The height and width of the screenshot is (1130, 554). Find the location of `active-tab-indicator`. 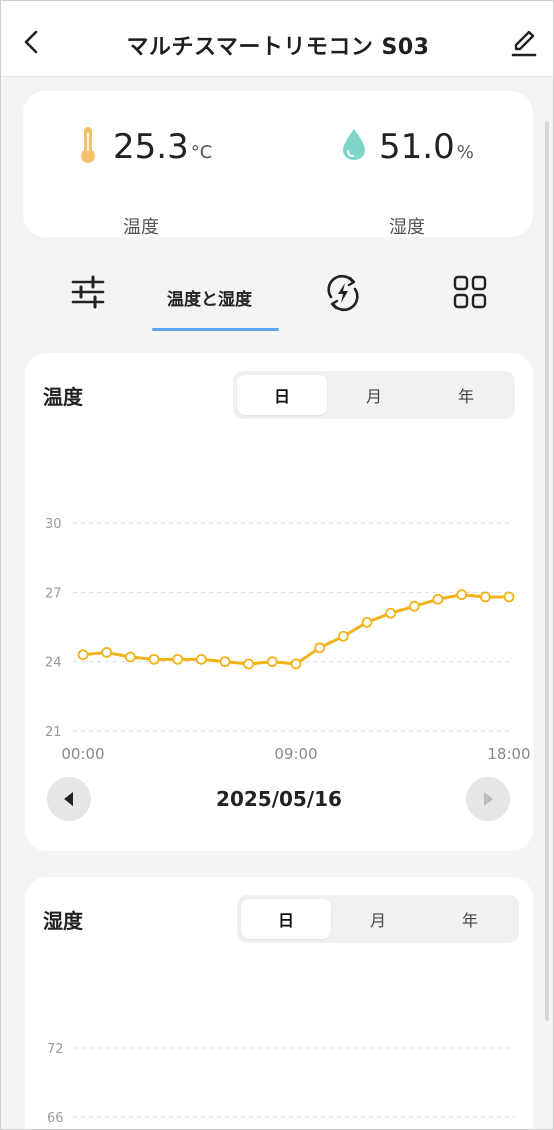

active-tab-indicator is located at coordinates (215, 329).